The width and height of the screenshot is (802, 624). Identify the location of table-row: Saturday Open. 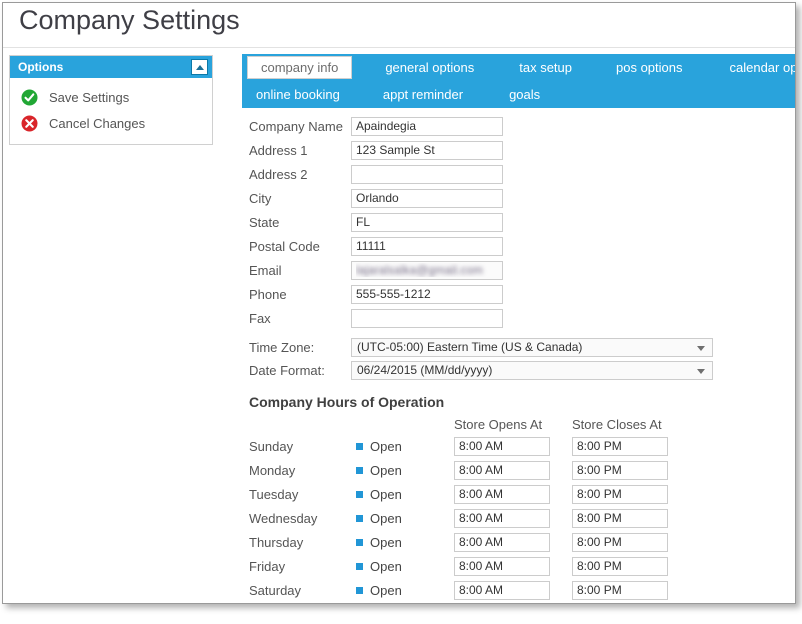
(469, 590).